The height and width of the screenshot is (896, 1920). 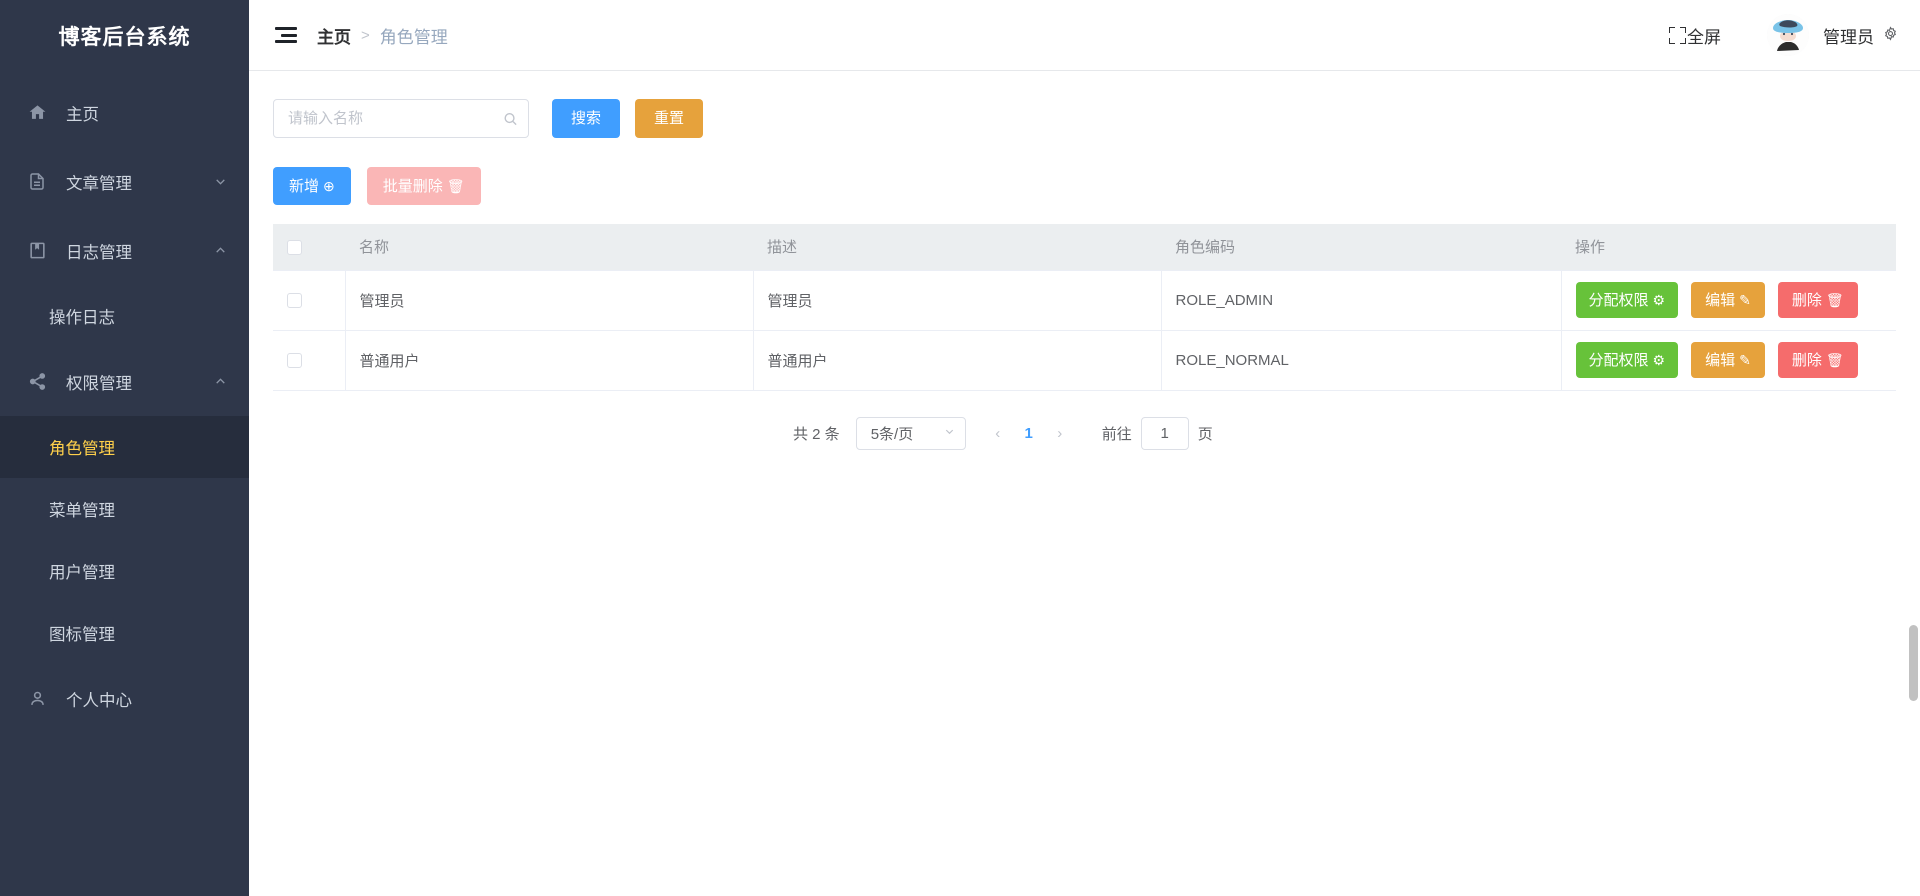 I want to click on fold-menu-icon, so click(x=286, y=35).